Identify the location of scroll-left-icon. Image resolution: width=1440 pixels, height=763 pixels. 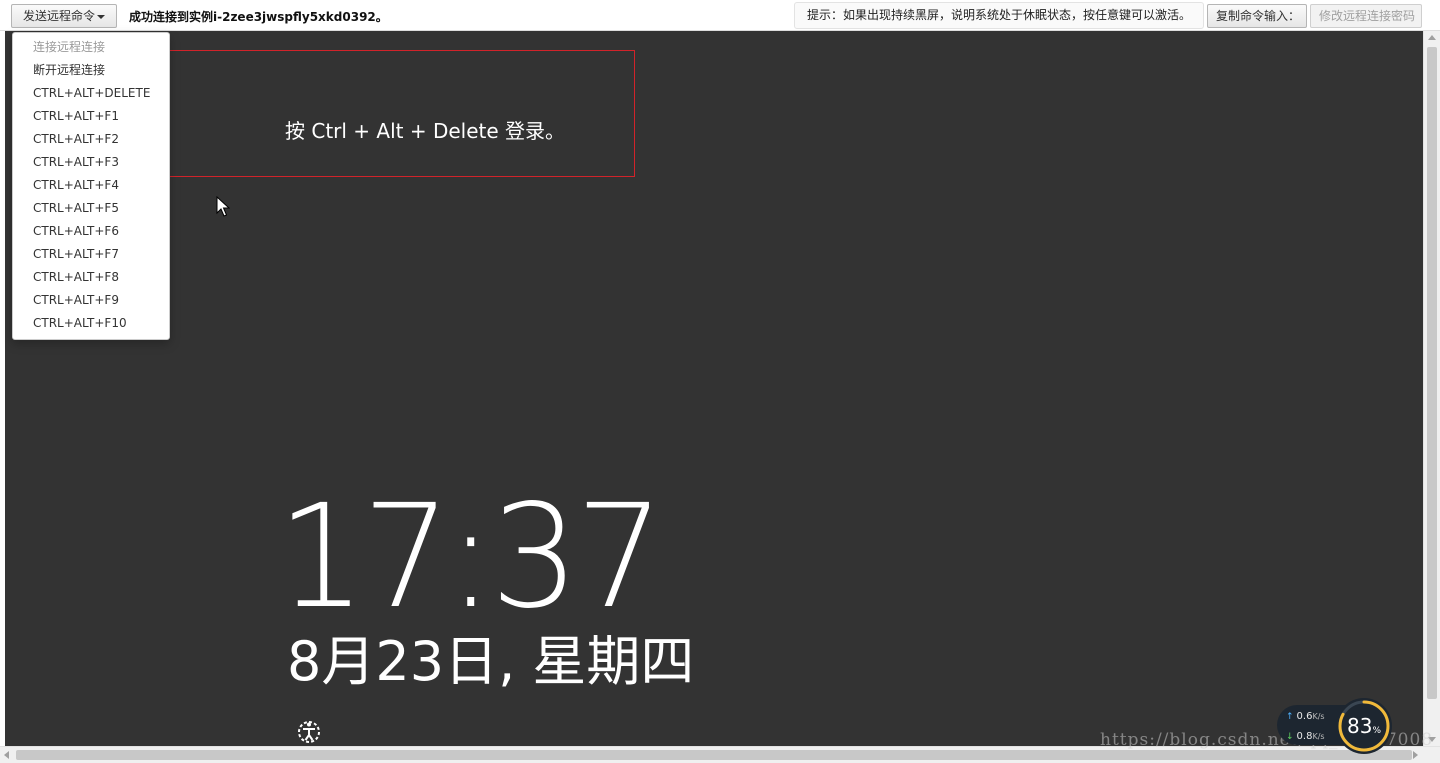
(6, 755).